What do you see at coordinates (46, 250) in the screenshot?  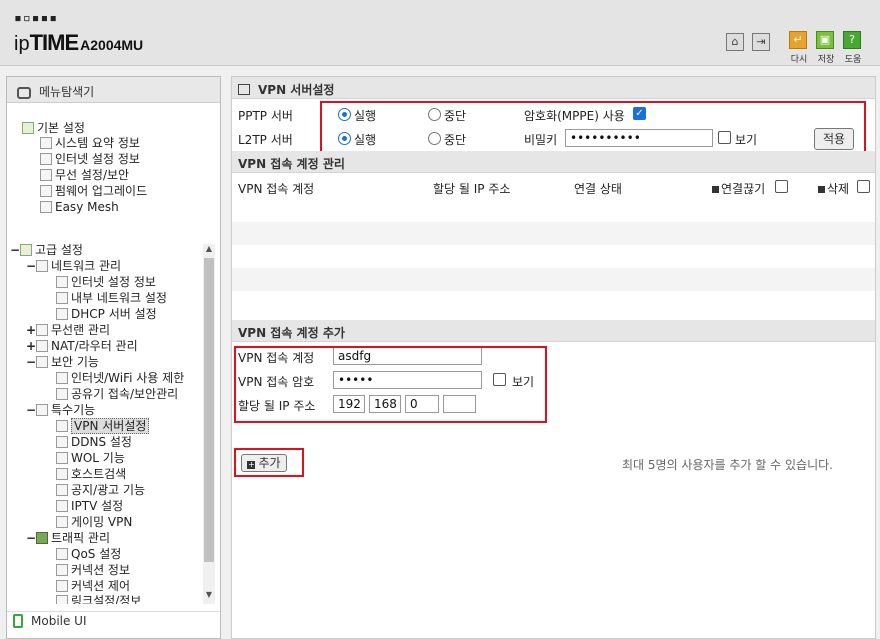 I see `tree-advanced-settings: − 고급 설정` at bounding box center [46, 250].